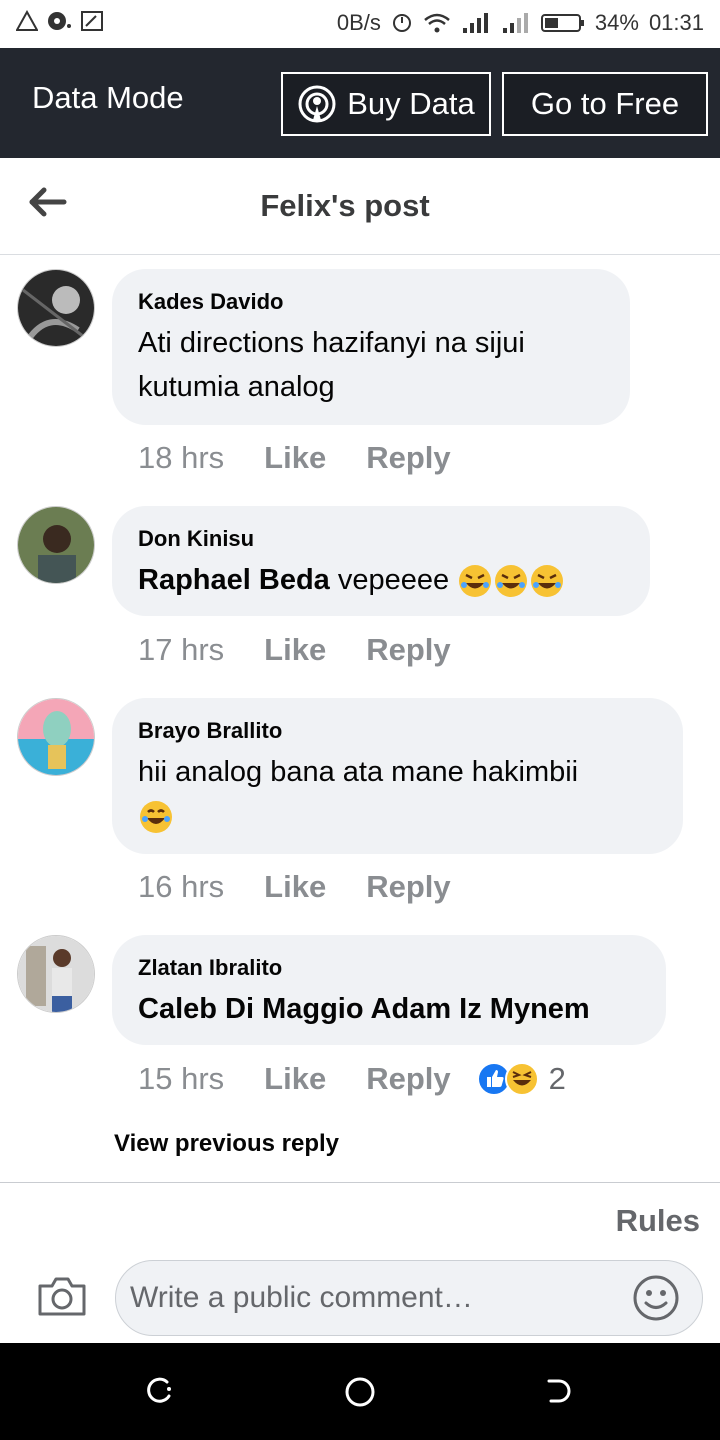  I want to click on back-nav-icon, so click(560, 1391).